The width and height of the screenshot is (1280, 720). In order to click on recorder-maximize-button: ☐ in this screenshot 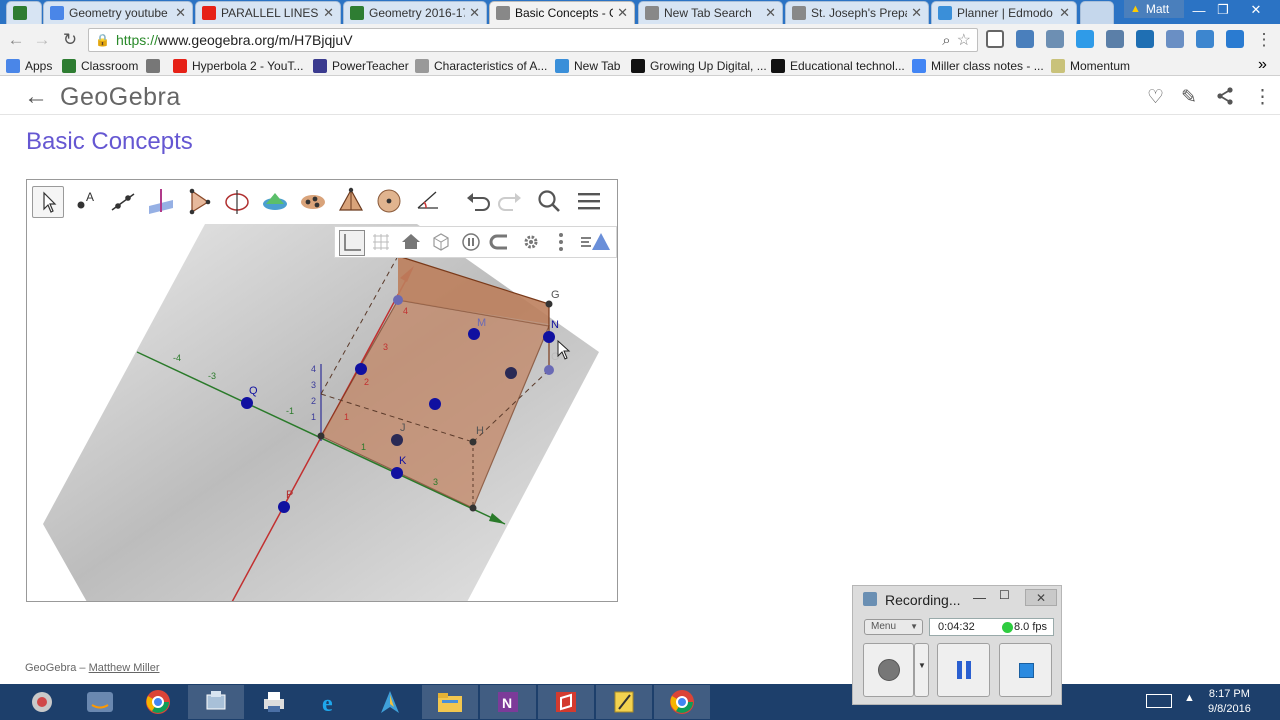, I will do `click(1004, 595)`.